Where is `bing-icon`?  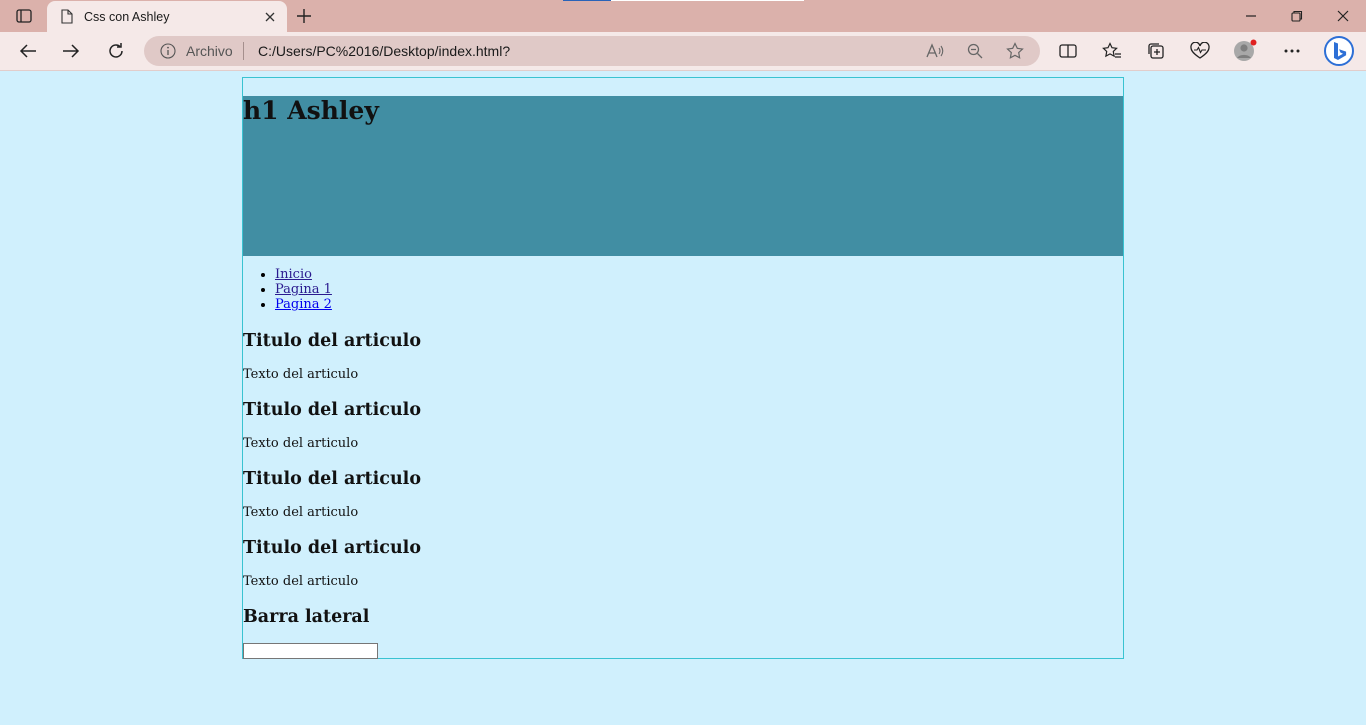
bing-icon is located at coordinates (1339, 51).